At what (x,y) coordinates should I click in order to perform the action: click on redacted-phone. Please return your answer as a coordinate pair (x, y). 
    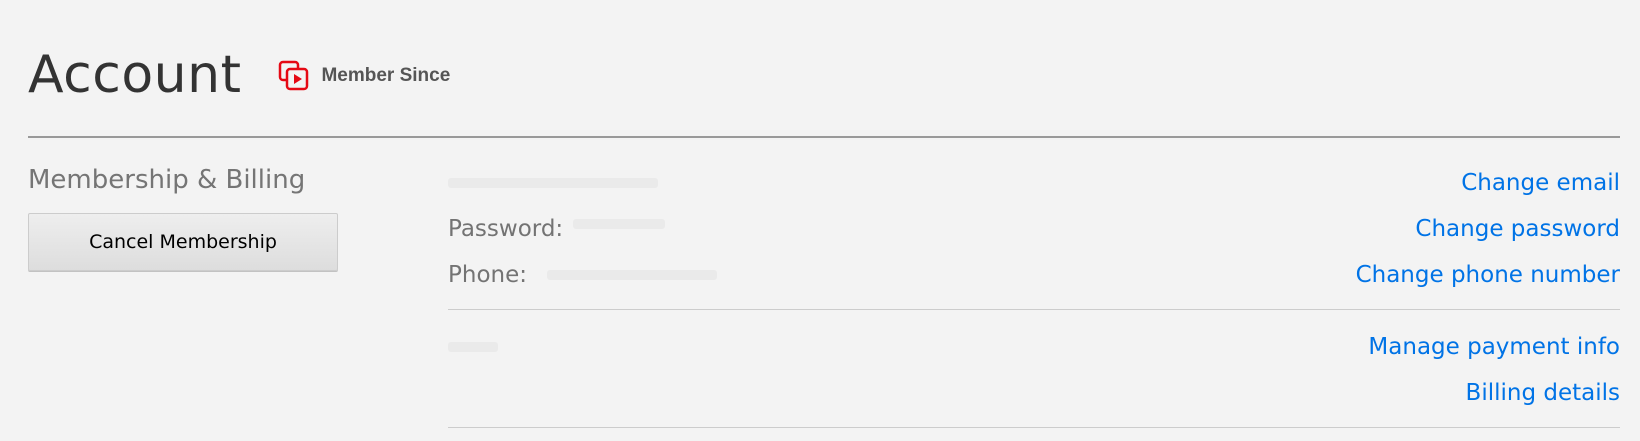
    Looking at the image, I should click on (632, 275).